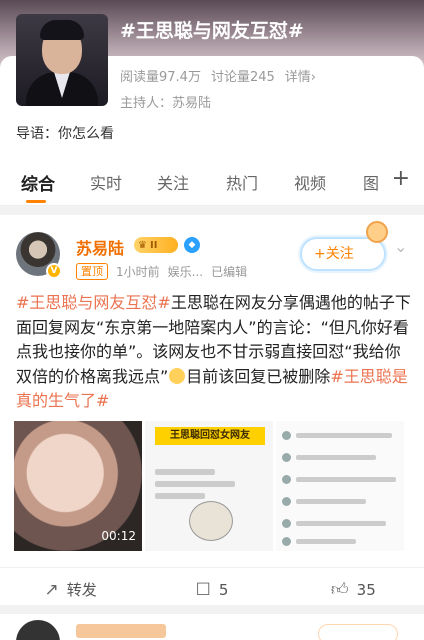 The width and height of the screenshot is (424, 640). I want to click on discuss-count: 讨论量245, so click(242, 77).